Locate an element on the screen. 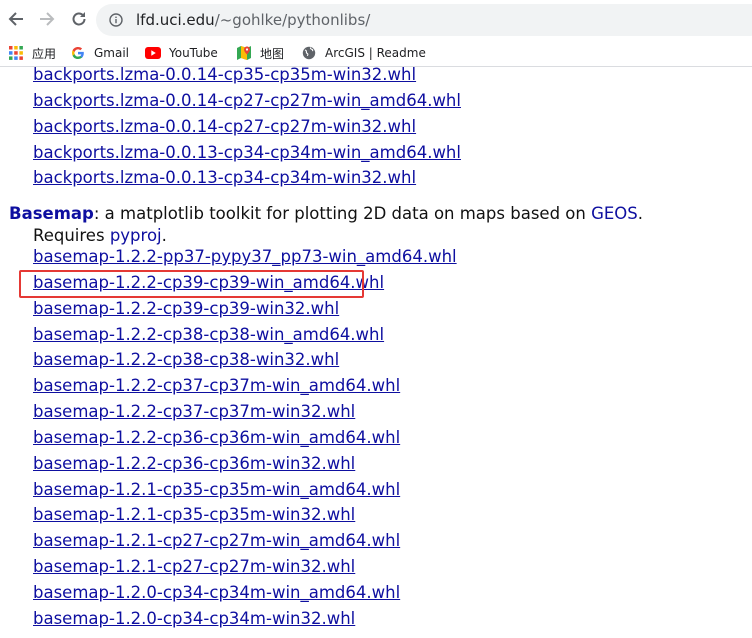 Image resolution: width=752 pixels, height=638 pixels. url-path: /~gohlke/pythonlibs/ is located at coordinates (292, 20).